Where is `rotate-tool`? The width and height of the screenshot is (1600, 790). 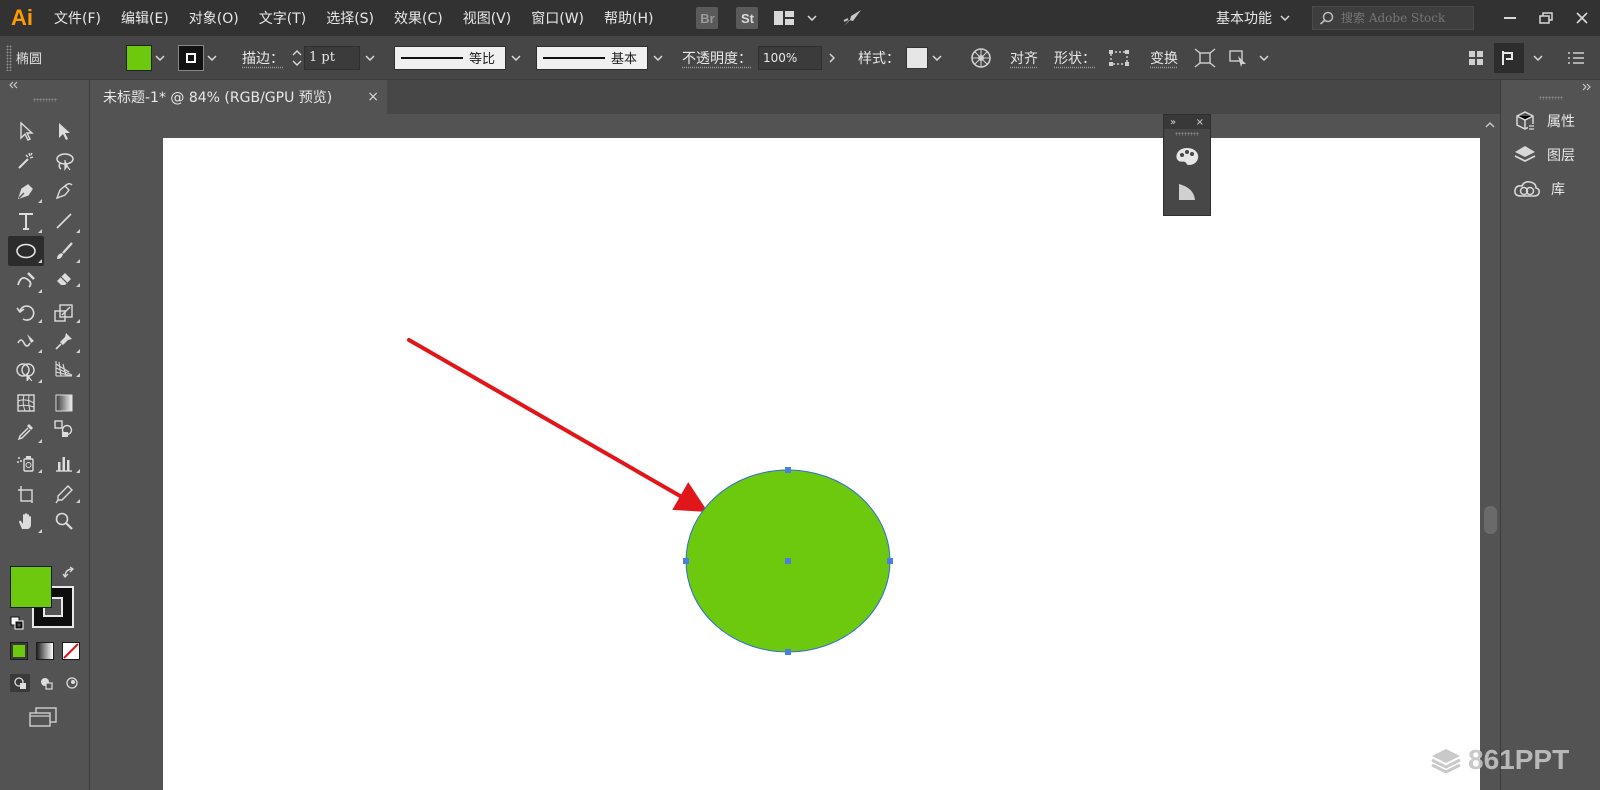 rotate-tool is located at coordinates (26, 313).